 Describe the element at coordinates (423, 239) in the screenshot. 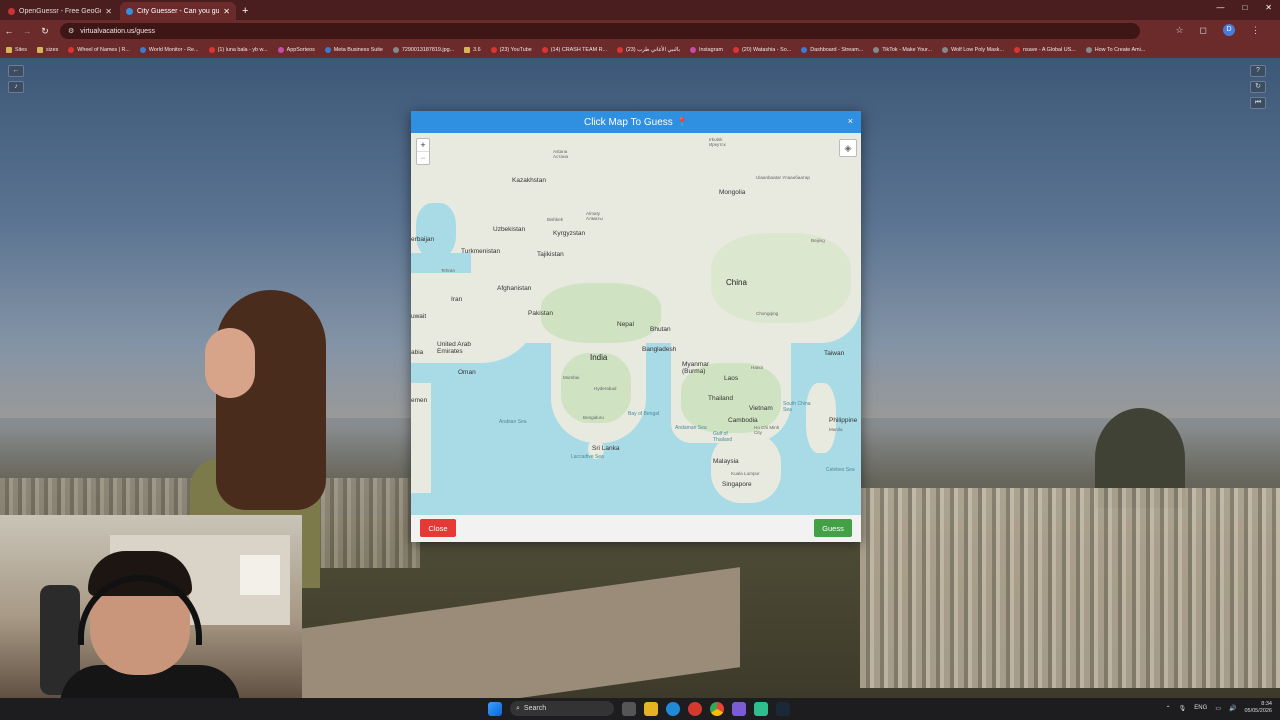

I see `map-label: erbaijan` at that location.